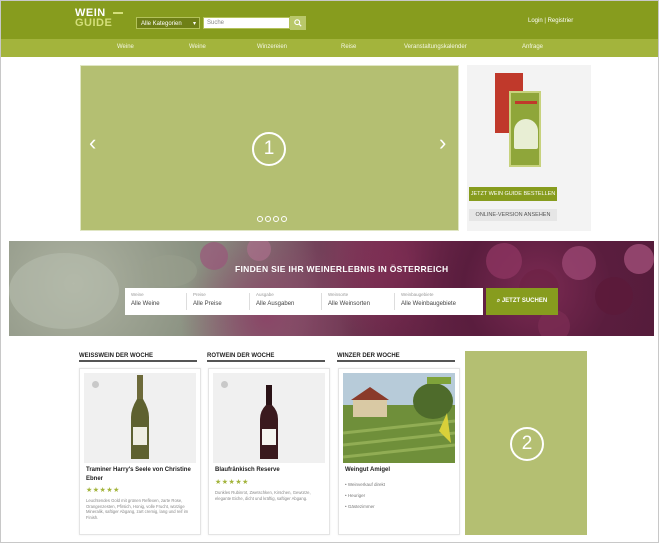 The width and height of the screenshot is (661, 545). What do you see at coordinates (435, 47) in the screenshot?
I see `nav-item-veranstaltungen: Veranstaltungskalender` at bounding box center [435, 47].